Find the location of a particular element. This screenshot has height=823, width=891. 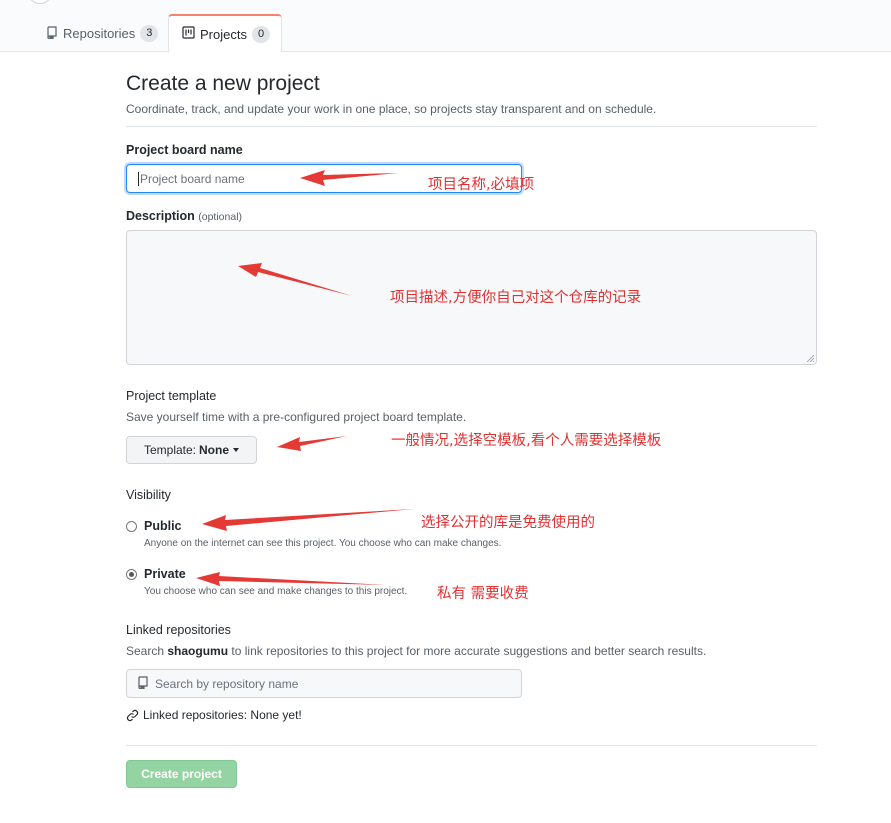

linked-status-label: Linked repositories: is located at coordinates (195, 715).